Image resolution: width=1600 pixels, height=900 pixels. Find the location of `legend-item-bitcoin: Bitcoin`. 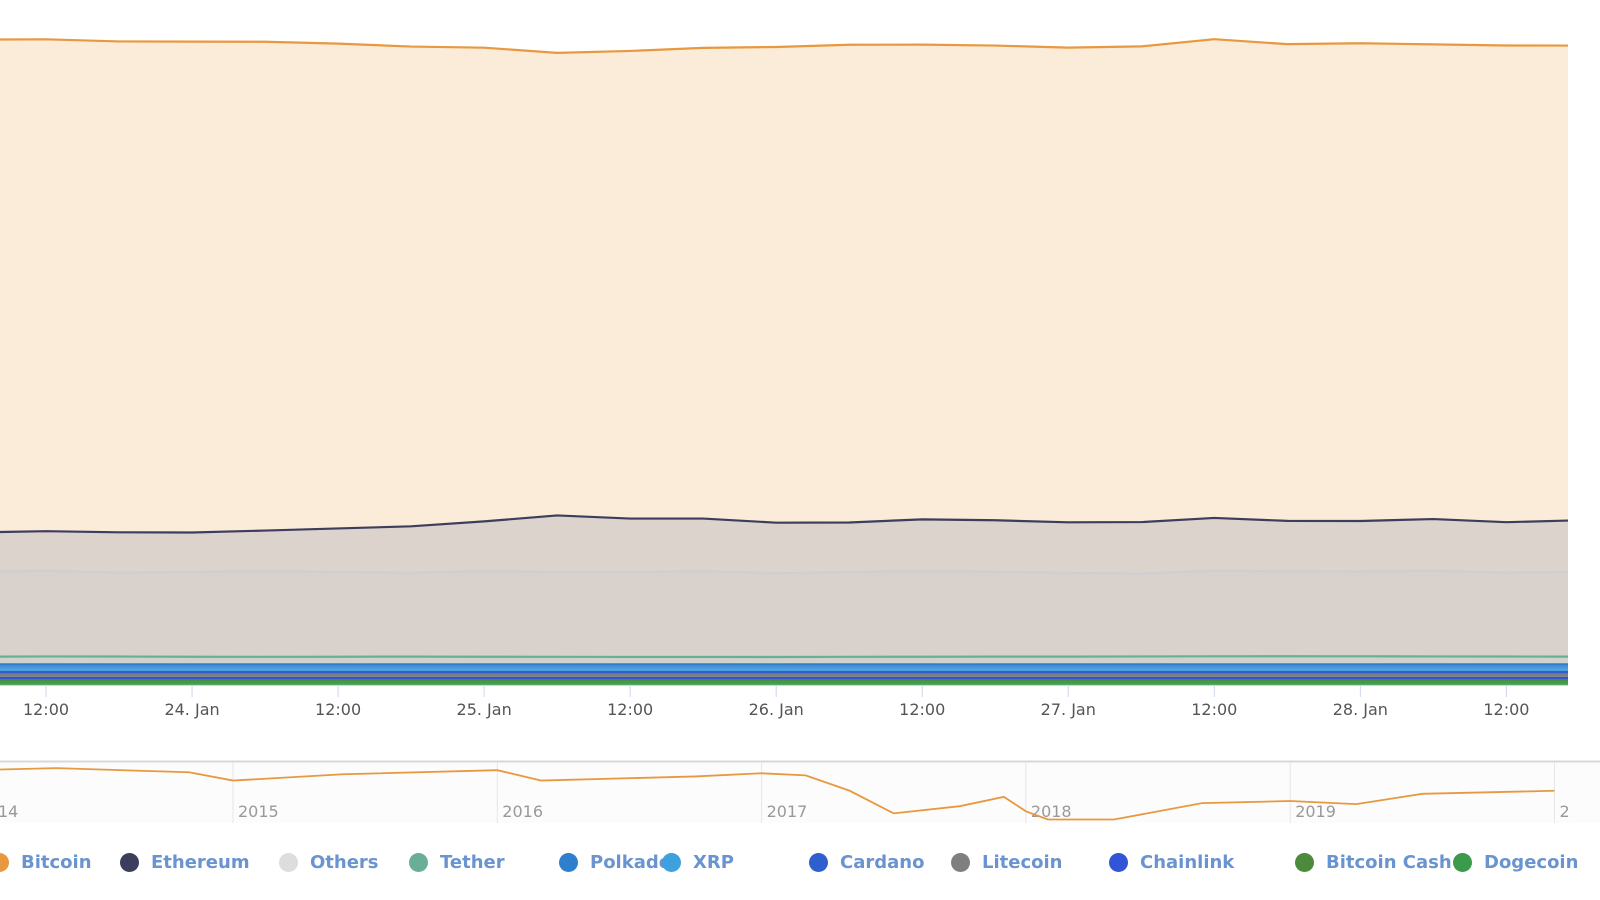

legend-item-bitcoin: Bitcoin is located at coordinates (46, 862).